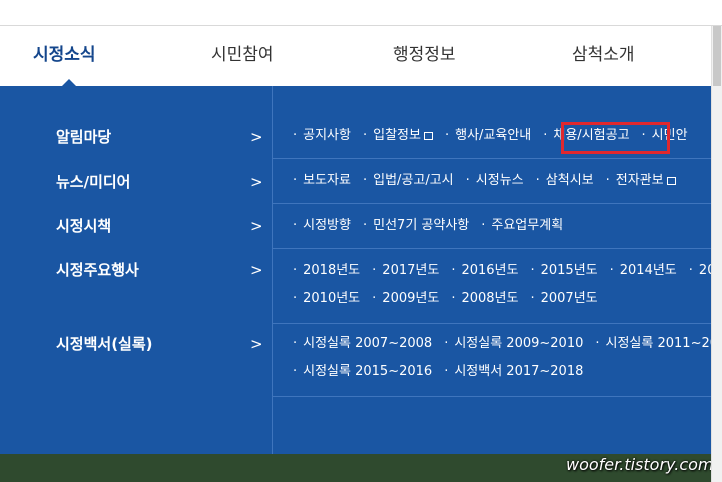  I want to click on watermark: woofer.tistory.com, so click(640, 464).